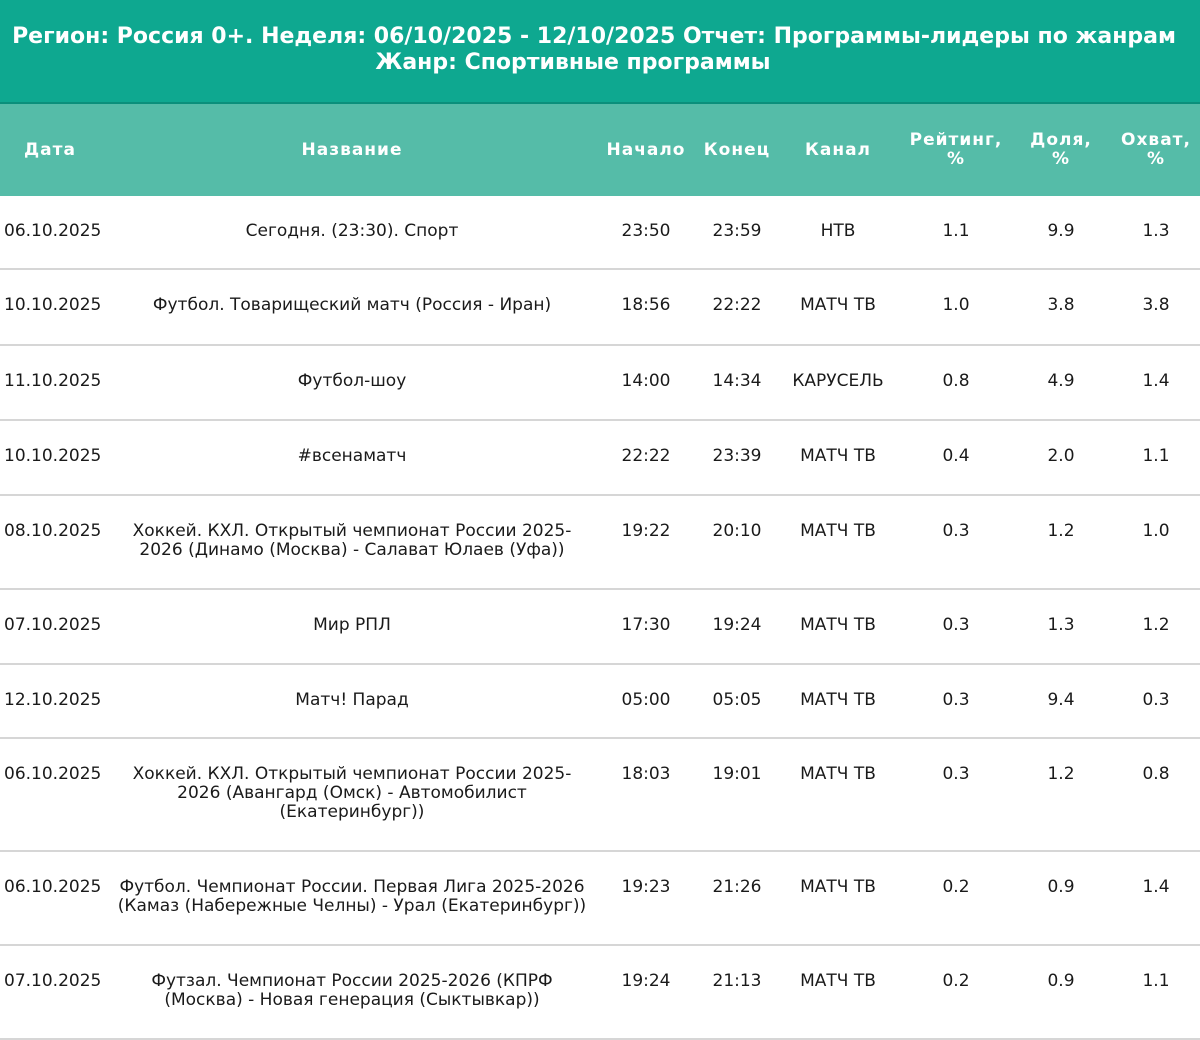 This screenshot has height=1040, width=1200. I want to click on cell-channel: НТВ, so click(838, 231).